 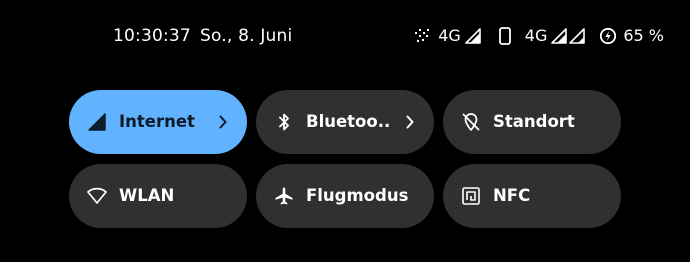 I want to click on sim1-network-type: 4G, so click(x=449, y=35).